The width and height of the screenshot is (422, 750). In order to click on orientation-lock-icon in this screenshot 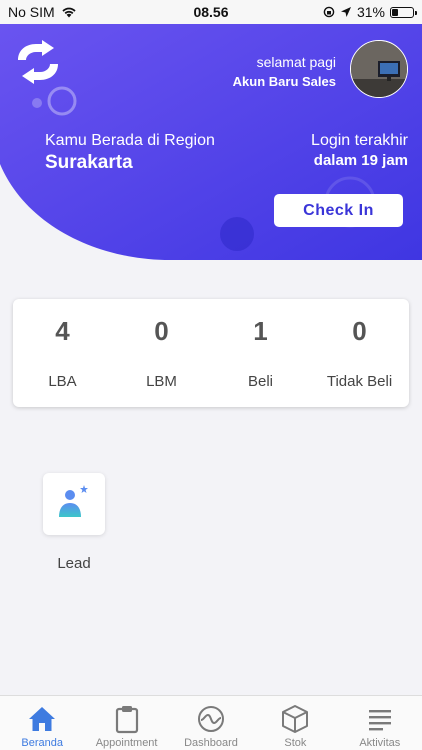, I will do `click(329, 12)`.